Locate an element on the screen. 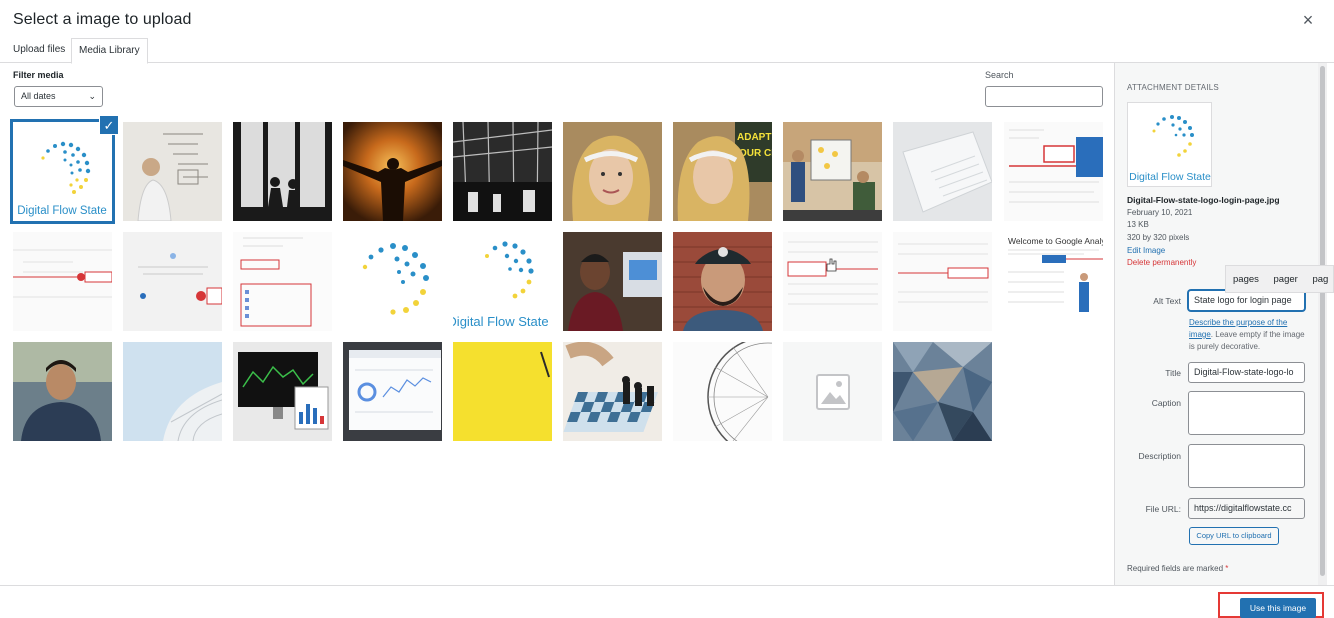 Image resolution: width=1334 pixels, height=618 pixels. attachment-date: February 10, 2021 is located at coordinates (1160, 212).